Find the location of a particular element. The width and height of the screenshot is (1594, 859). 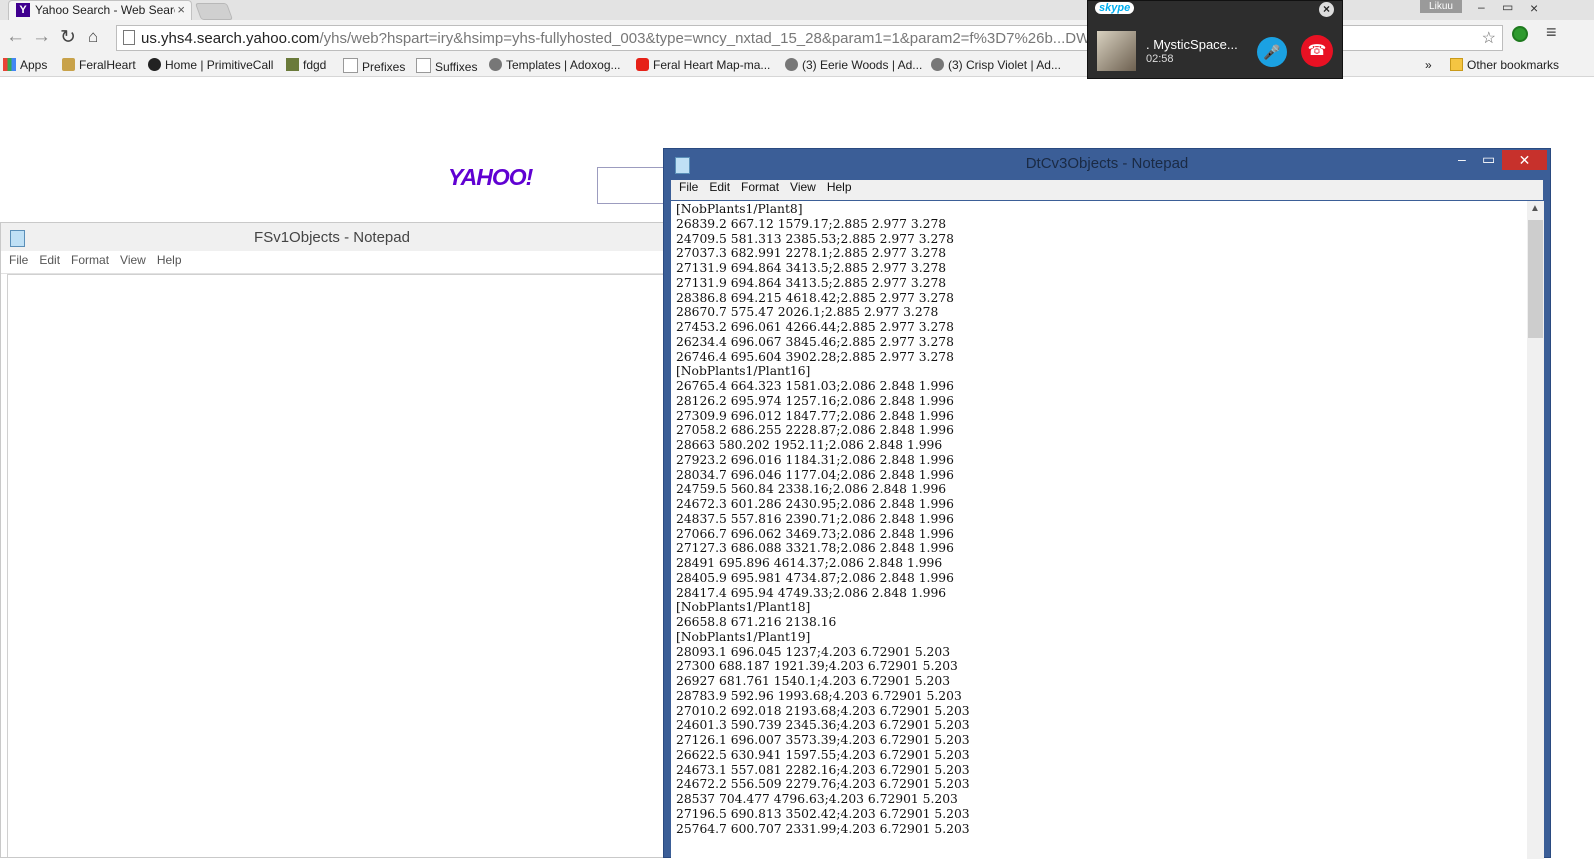

yahoo-logo: YAHOO! is located at coordinates (490, 177).